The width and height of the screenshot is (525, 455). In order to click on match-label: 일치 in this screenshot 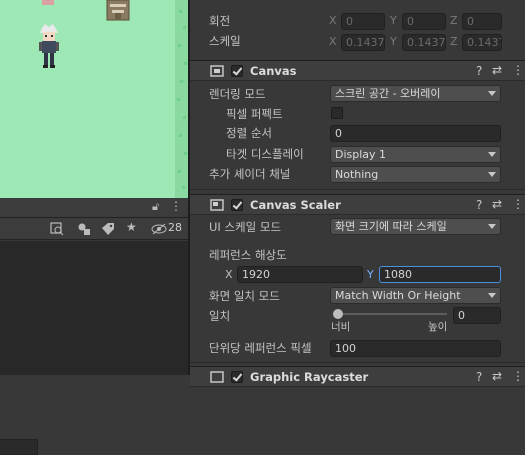, I will do `click(220, 316)`.